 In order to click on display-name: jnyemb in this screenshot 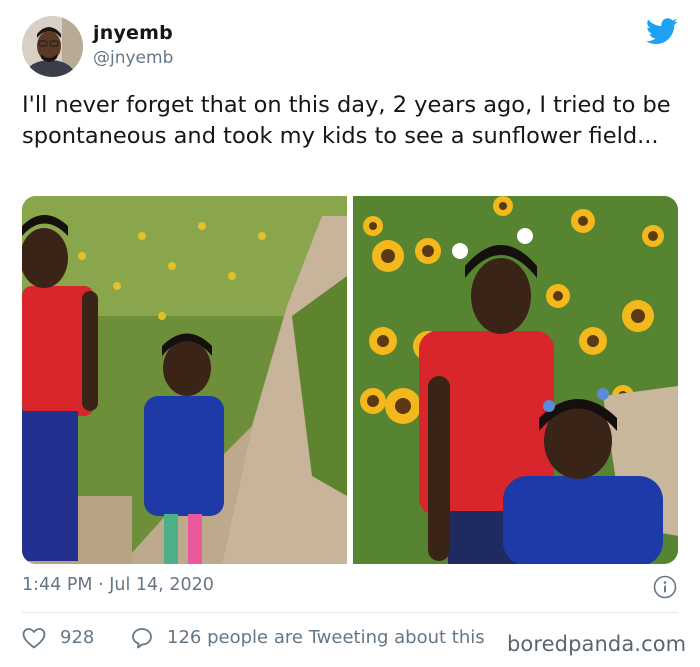, I will do `click(133, 33)`.